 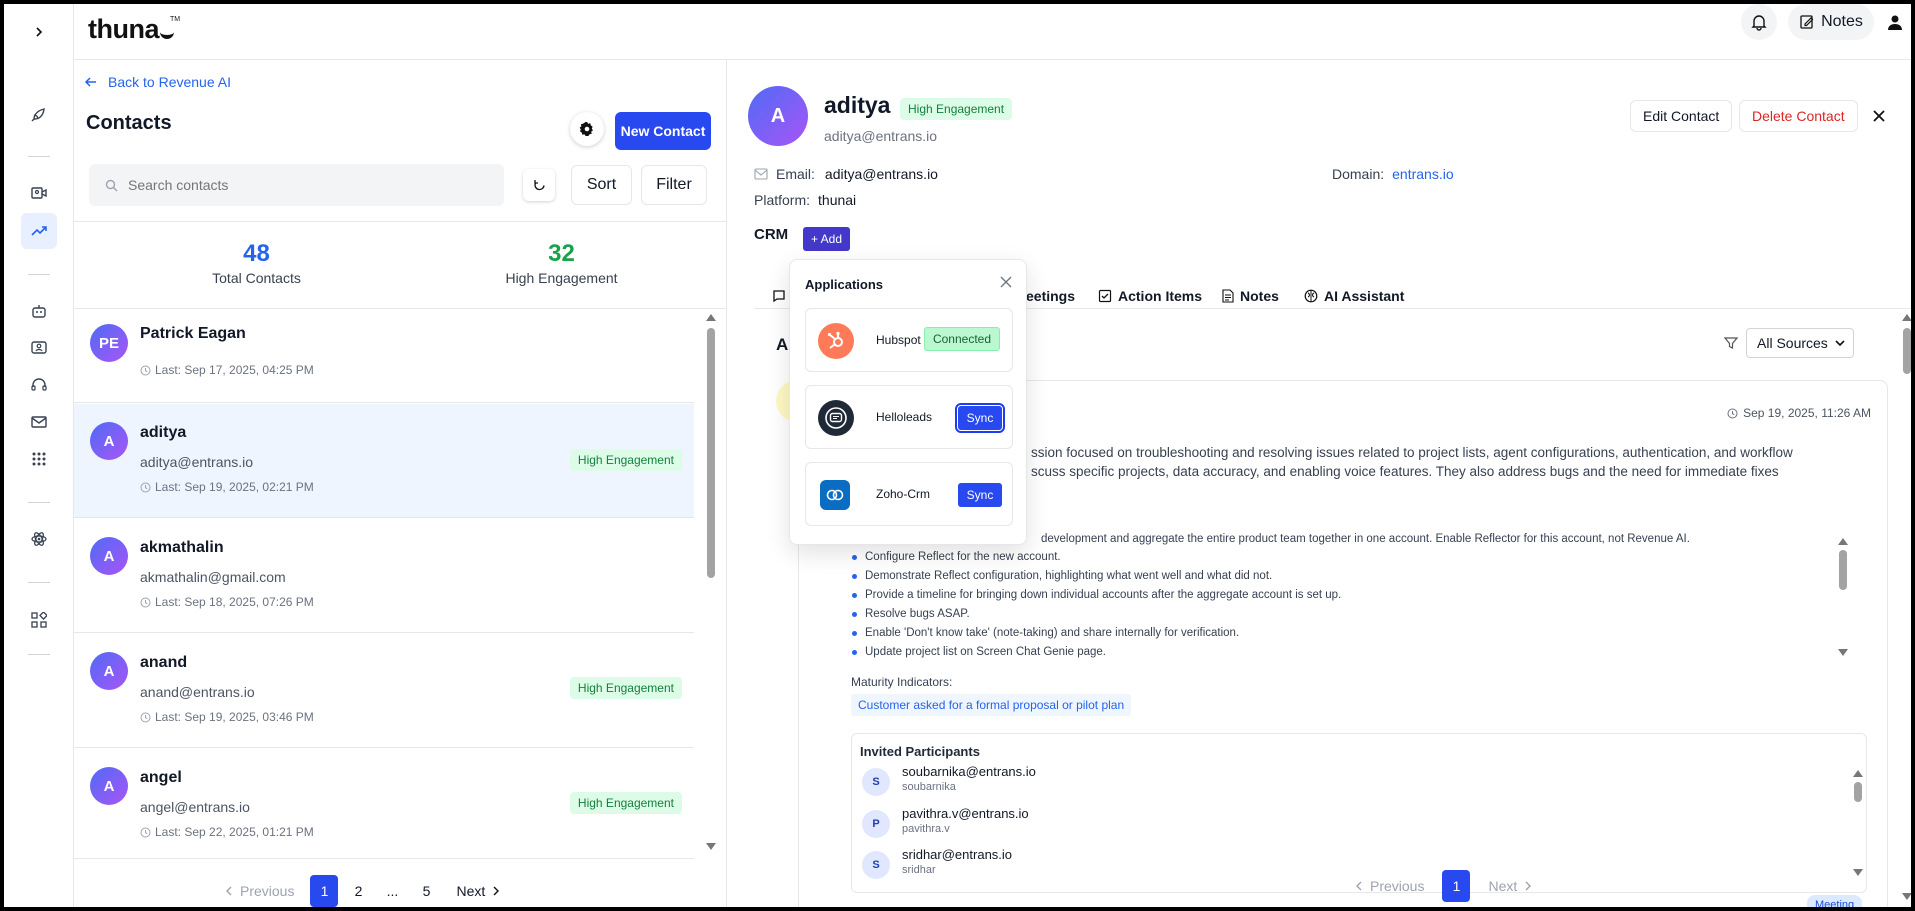 I want to click on tab-action-items: Action Items, so click(x=1150, y=296).